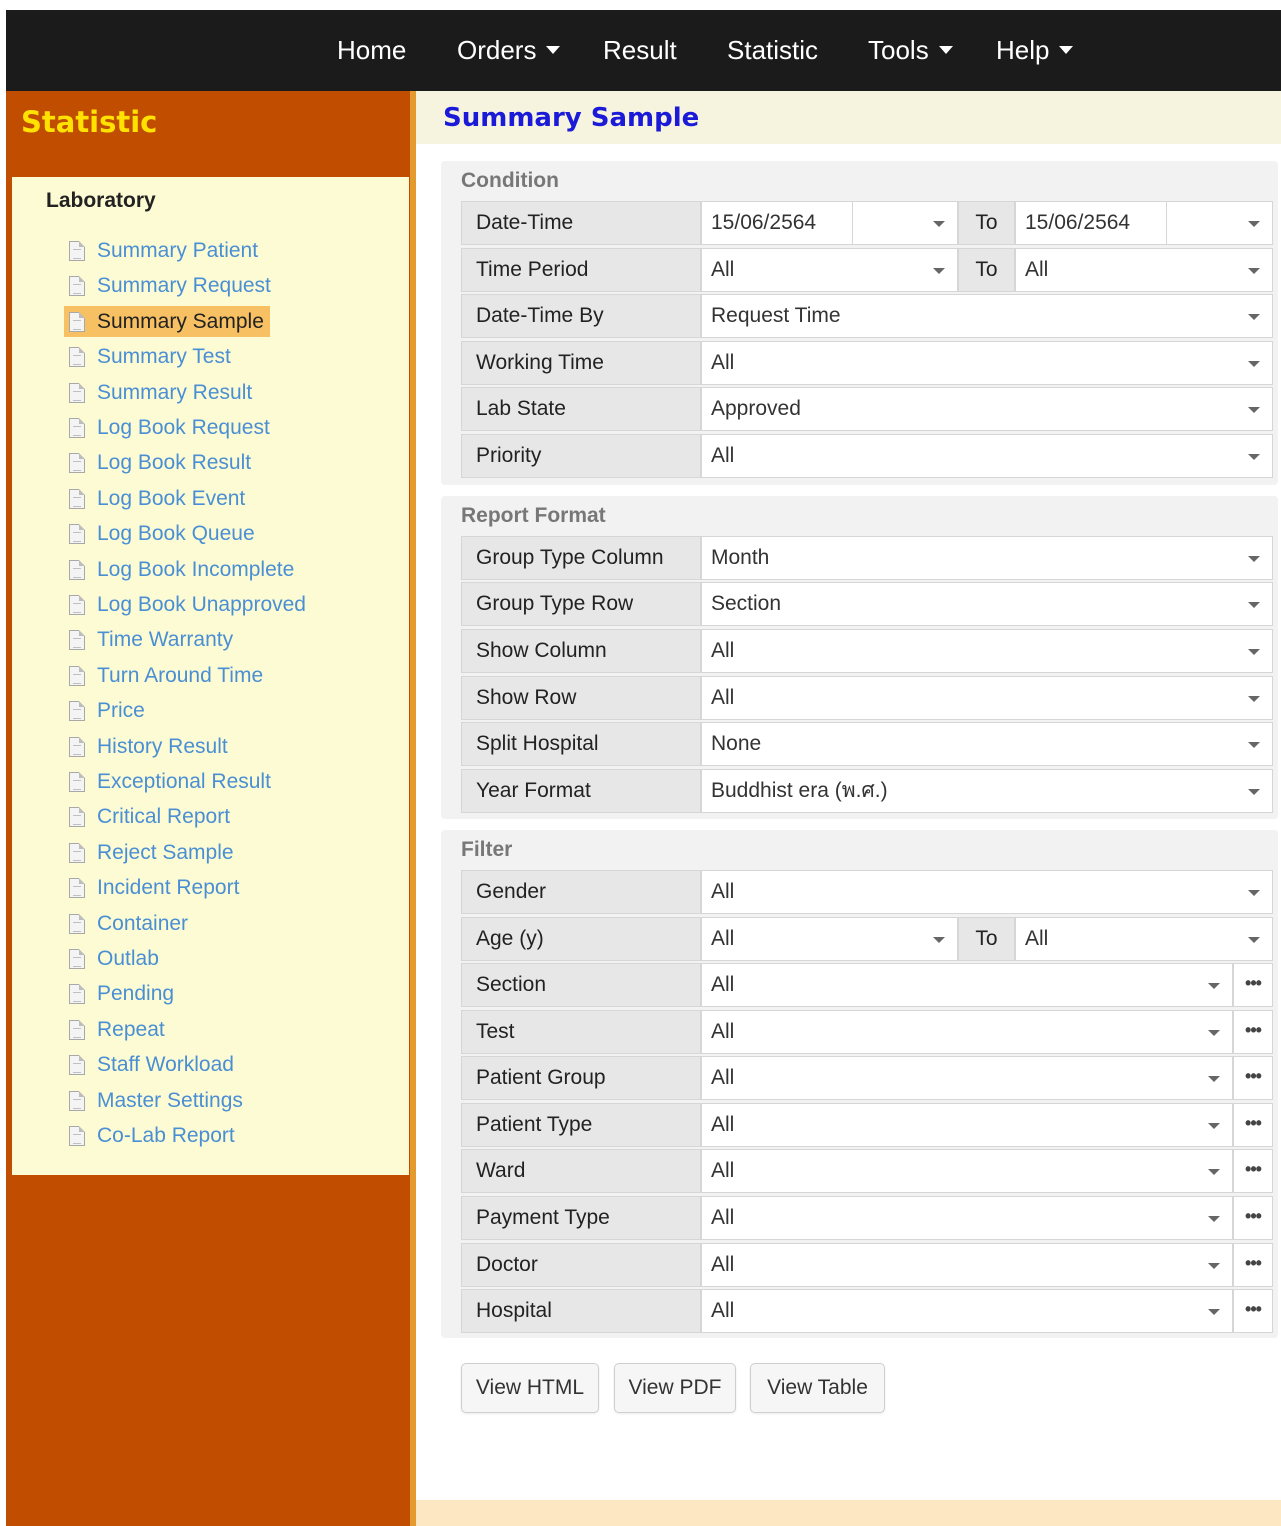 The width and height of the screenshot is (1281, 1526). What do you see at coordinates (967, 1311) in the screenshot?
I see `hospital-select: All` at bounding box center [967, 1311].